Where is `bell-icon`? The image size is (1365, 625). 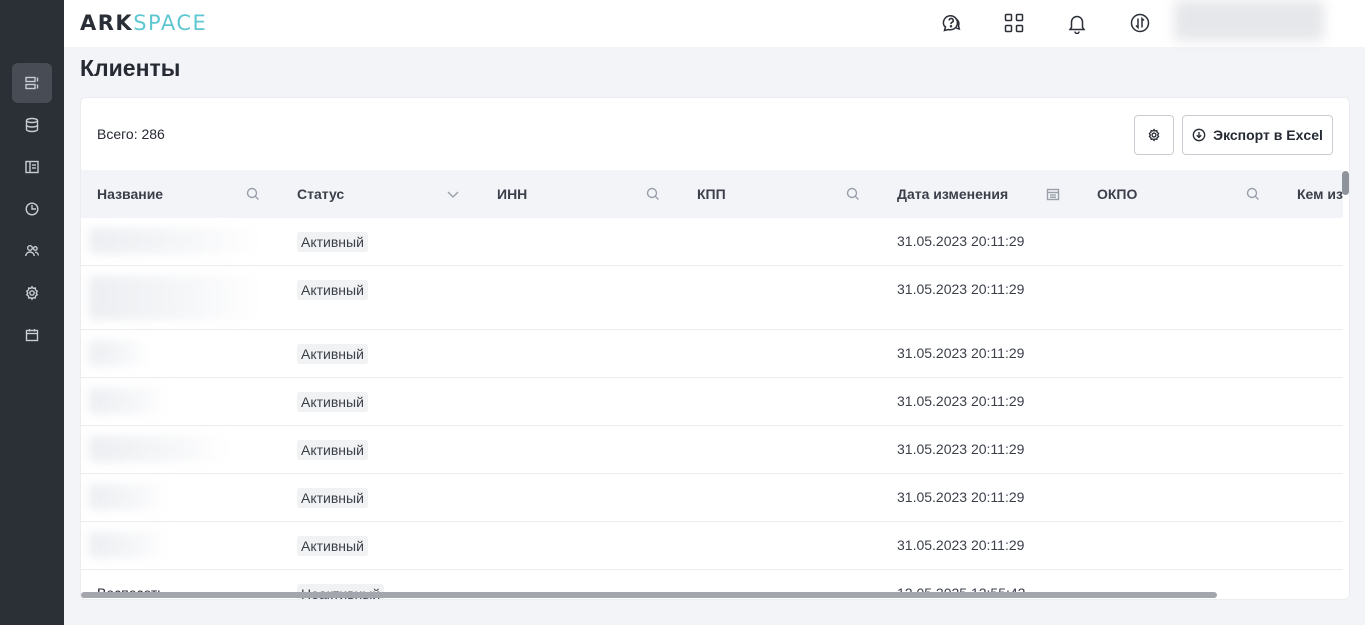
bell-icon is located at coordinates (1077, 24).